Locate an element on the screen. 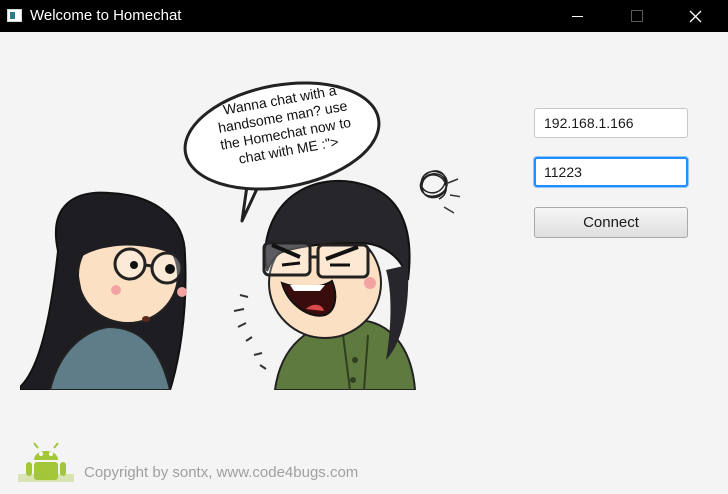 The width and height of the screenshot is (728, 494). close-button is located at coordinates (695, 16).